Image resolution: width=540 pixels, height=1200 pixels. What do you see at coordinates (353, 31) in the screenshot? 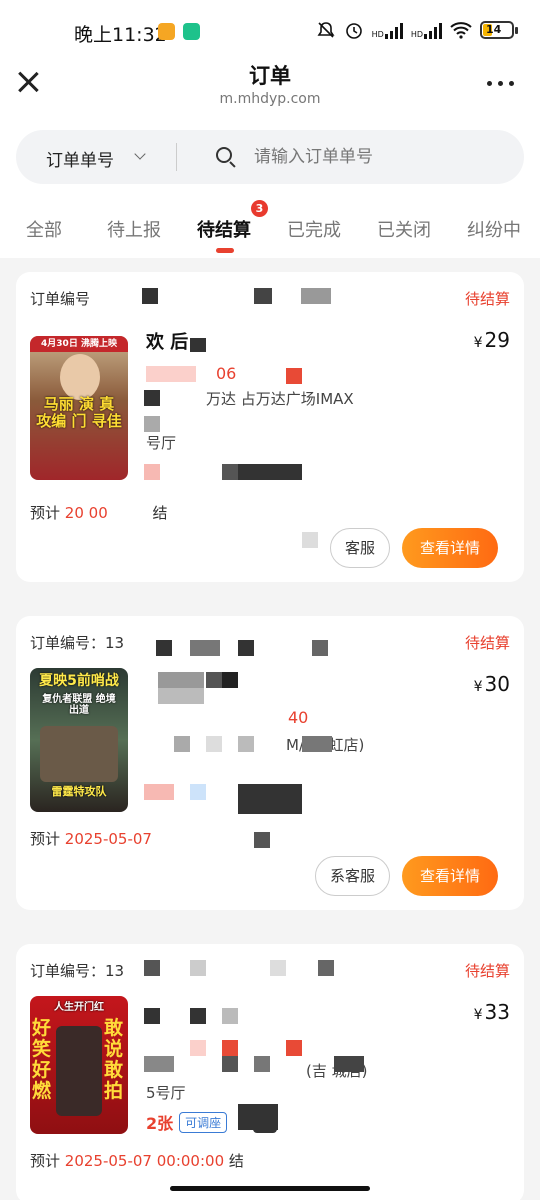
I see `alarm-icon` at bounding box center [353, 31].